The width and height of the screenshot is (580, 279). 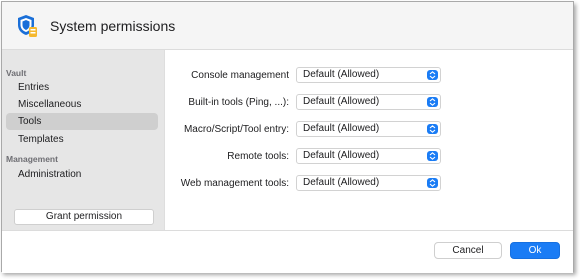 I want to click on permission-select-console: Default (Allowed), so click(x=368, y=75).